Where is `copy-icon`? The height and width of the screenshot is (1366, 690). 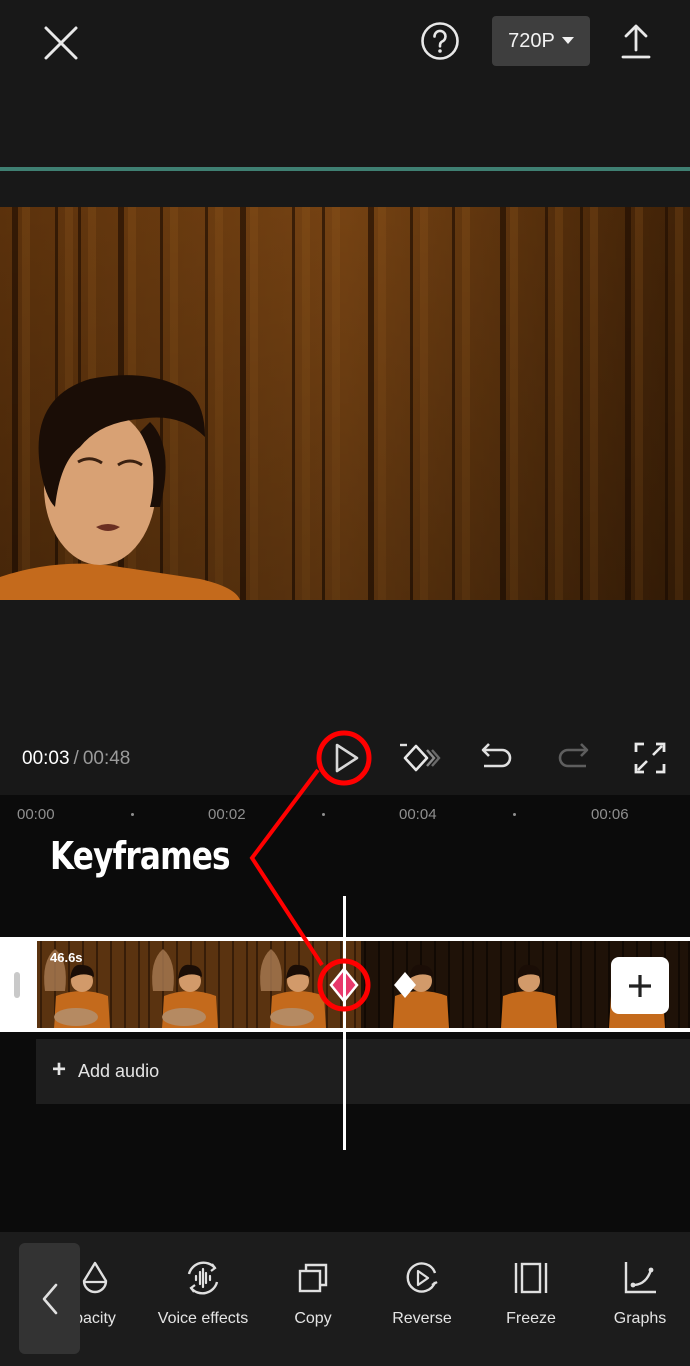
copy-icon is located at coordinates (313, 1278).